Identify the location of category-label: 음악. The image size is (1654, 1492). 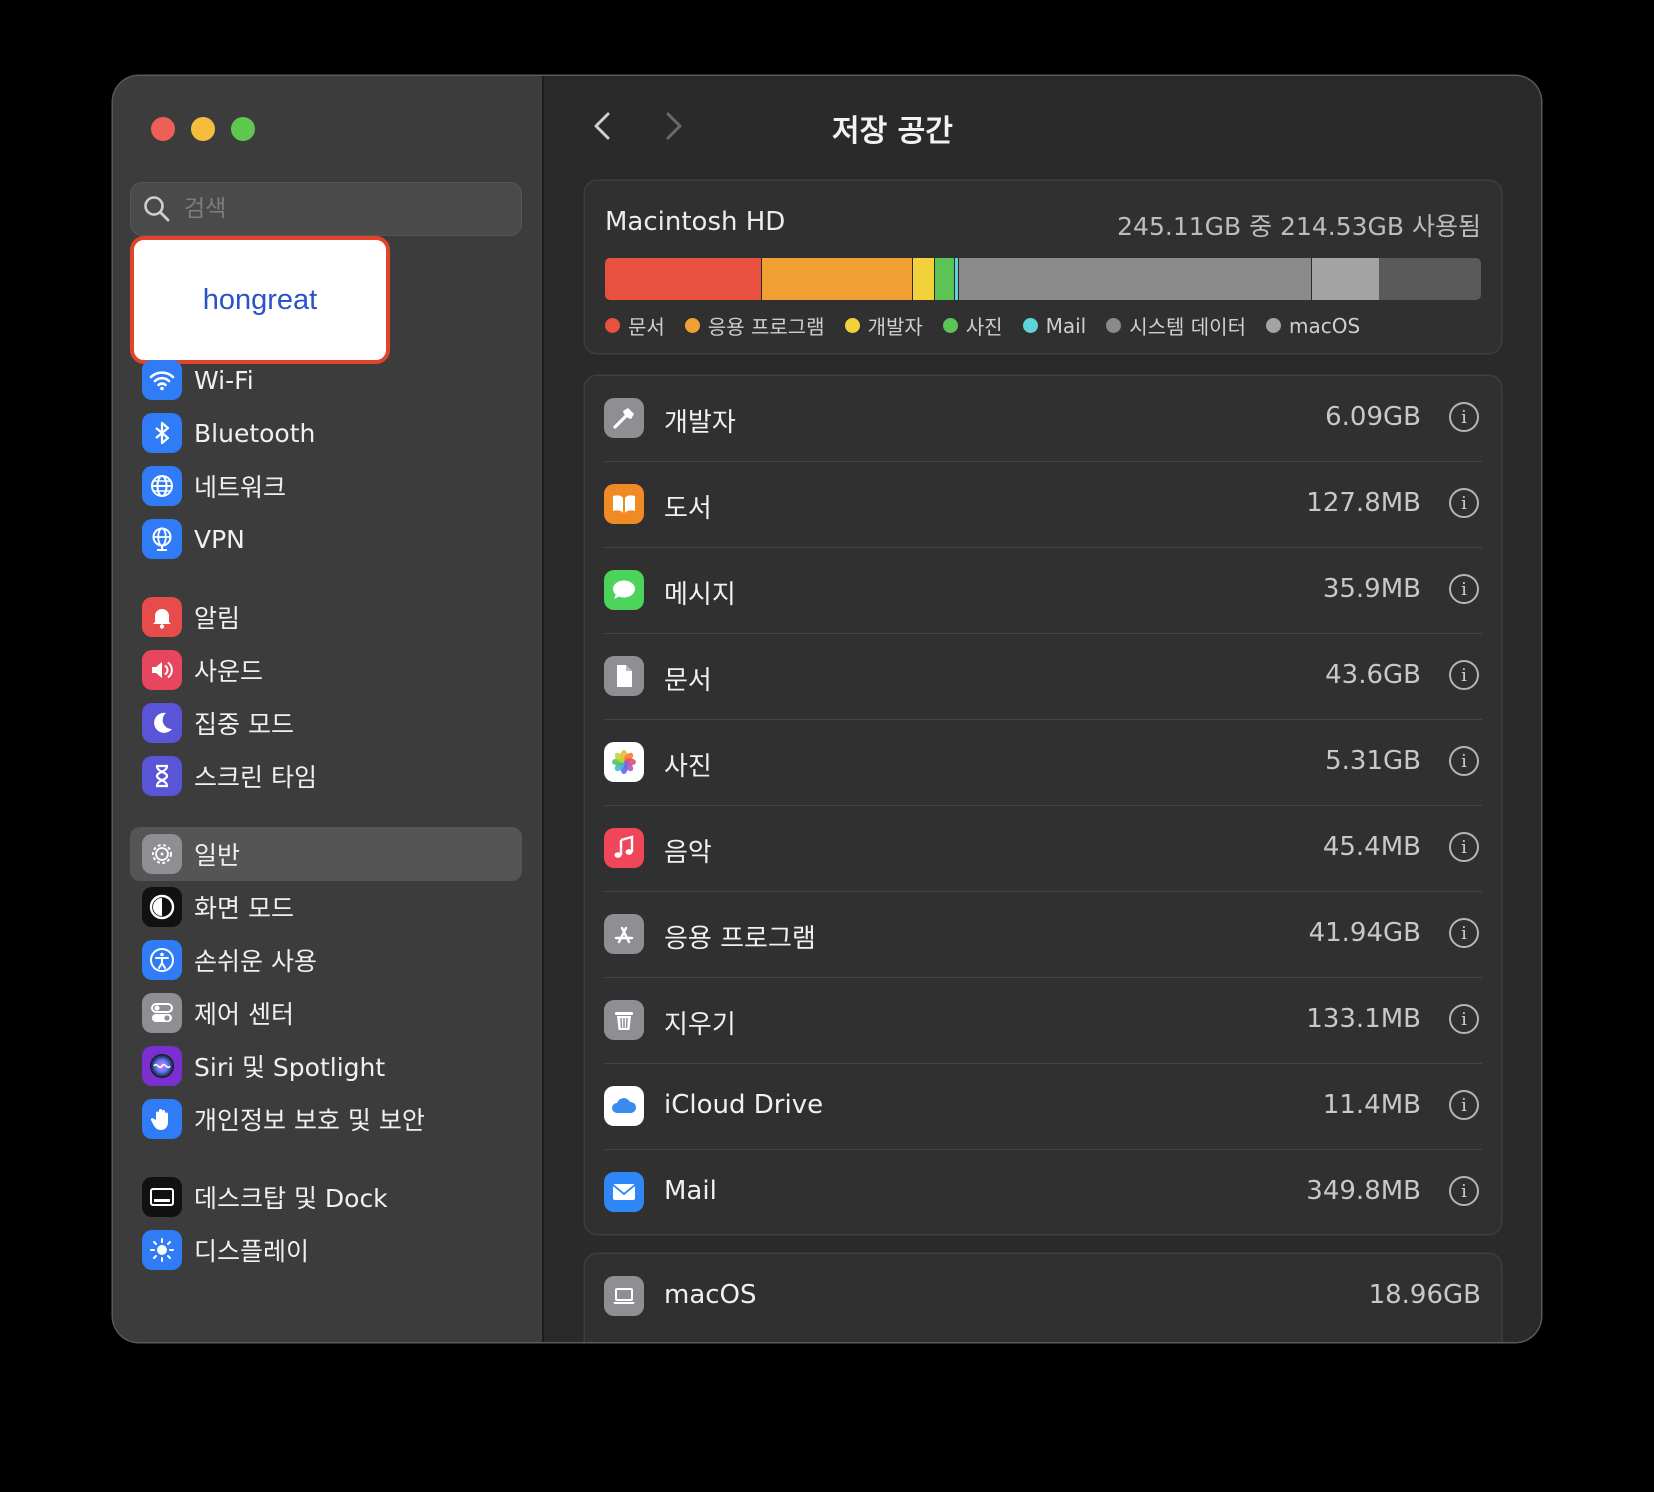
(688, 853).